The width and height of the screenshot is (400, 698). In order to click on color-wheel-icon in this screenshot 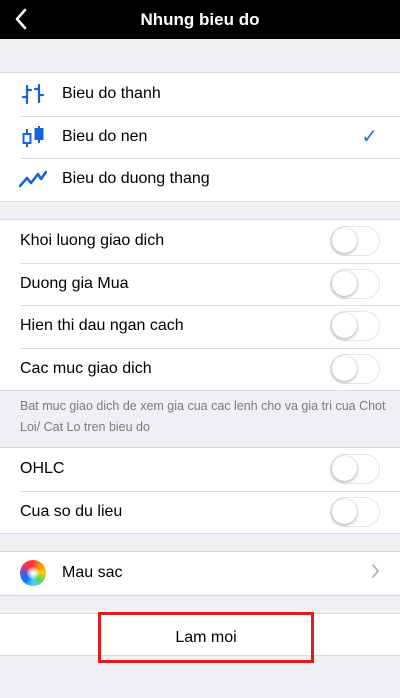, I will do `click(33, 573)`.